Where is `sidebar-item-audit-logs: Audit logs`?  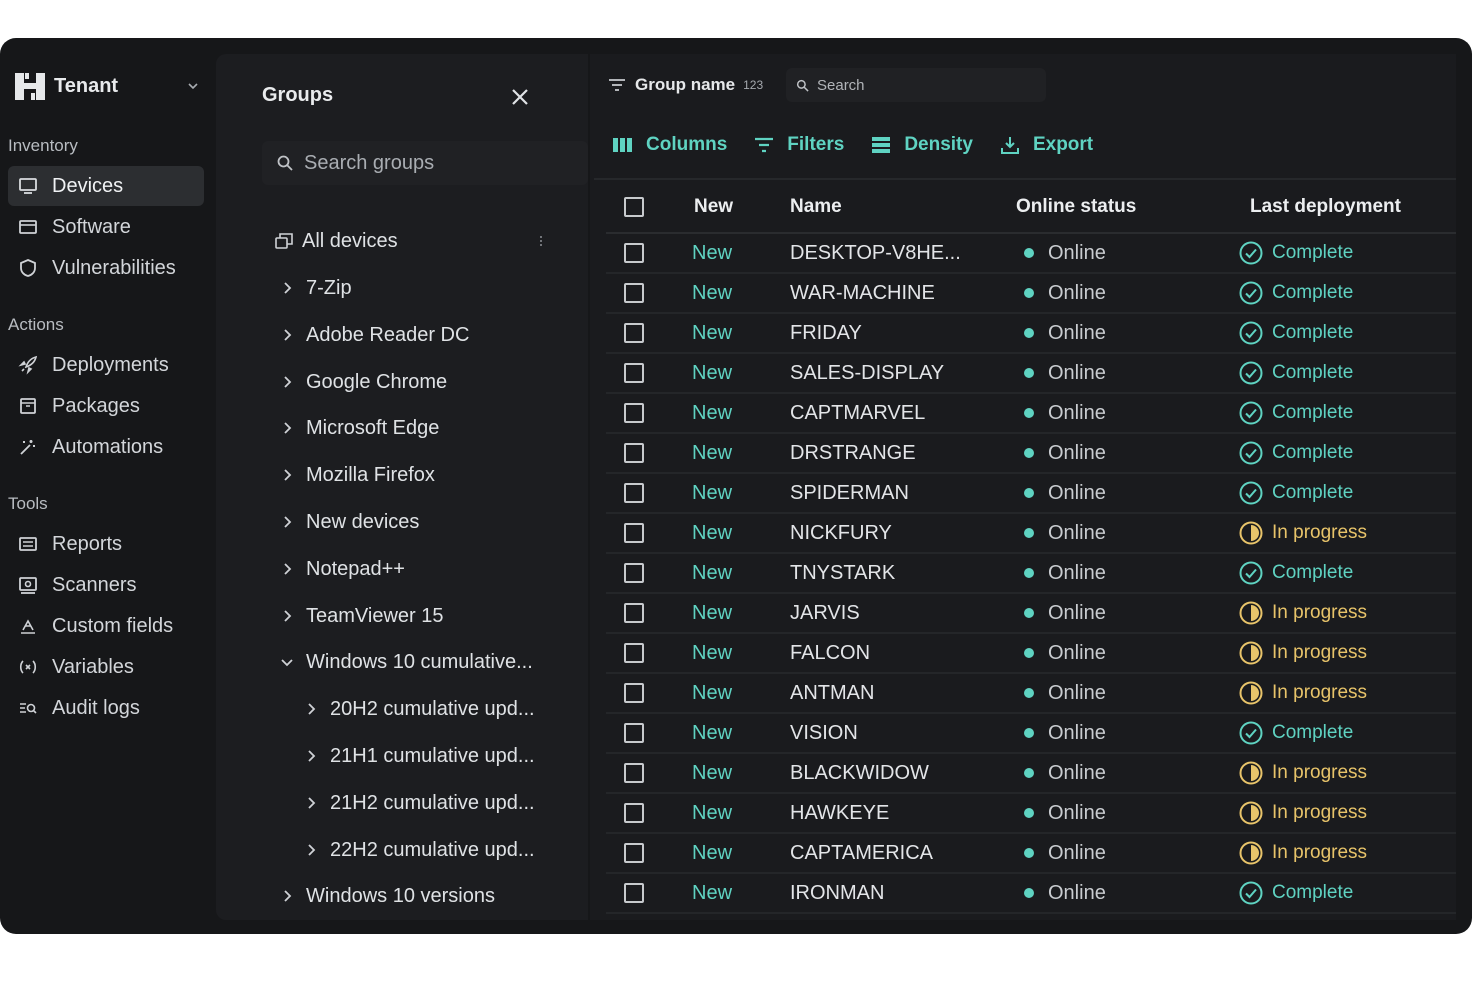 sidebar-item-audit-logs: Audit logs is located at coordinates (106, 708).